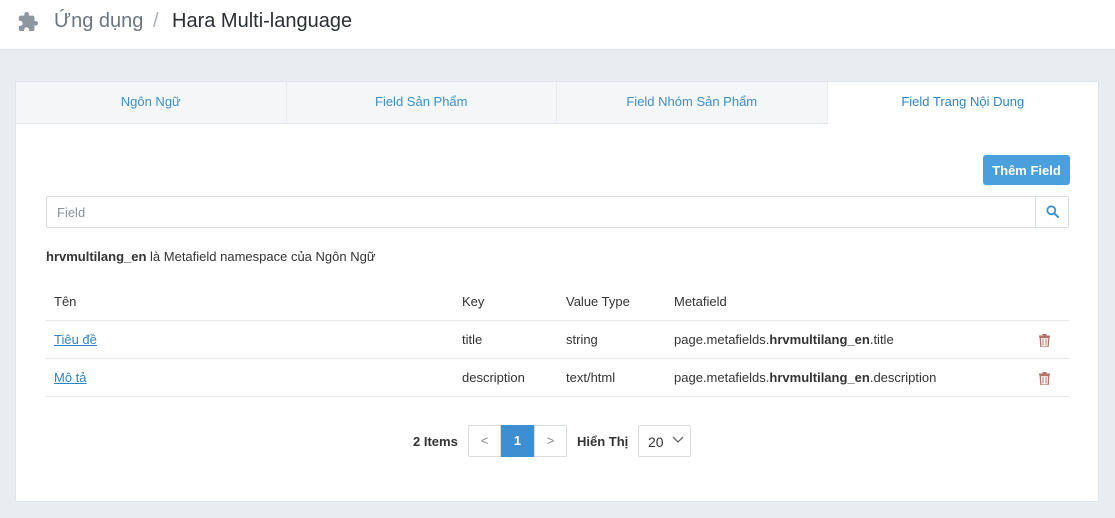 The width and height of the screenshot is (1115, 518). Describe the element at coordinates (692, 103) in the screenshot. I see `tab-collection-fields: Field Nhóm Sản Phẩm` at that location.